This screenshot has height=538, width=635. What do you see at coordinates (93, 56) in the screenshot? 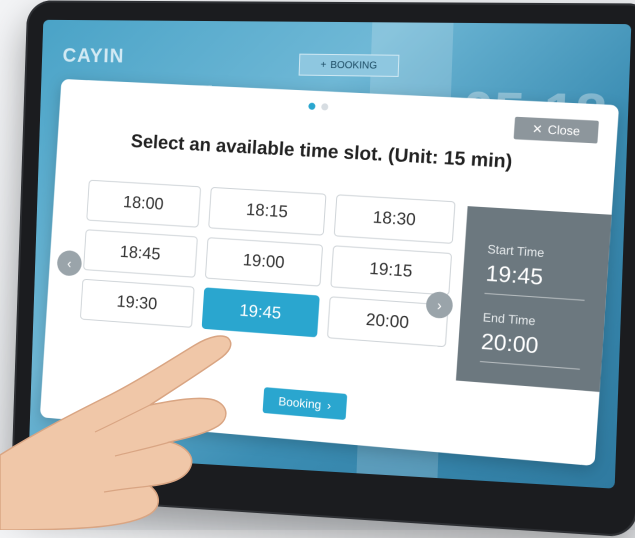
I see `brand-logo: CAYIN` at bounding box center [93, 56].